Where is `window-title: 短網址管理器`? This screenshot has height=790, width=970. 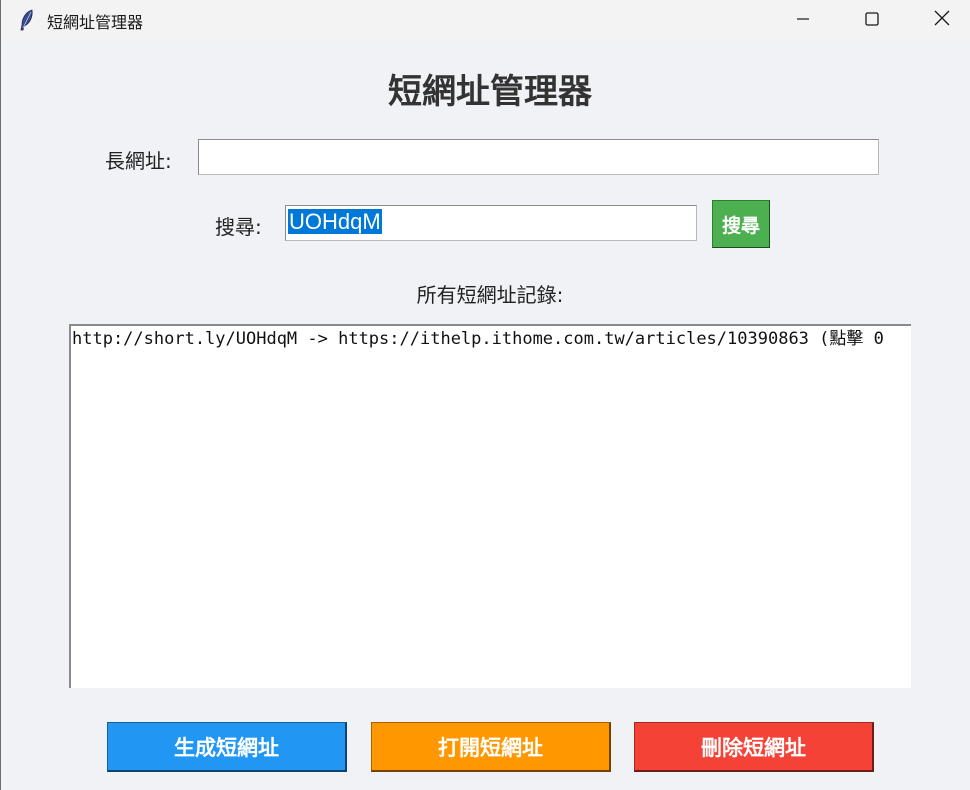
window-title: 短網址管理器 is located at coordinates (95, 22).